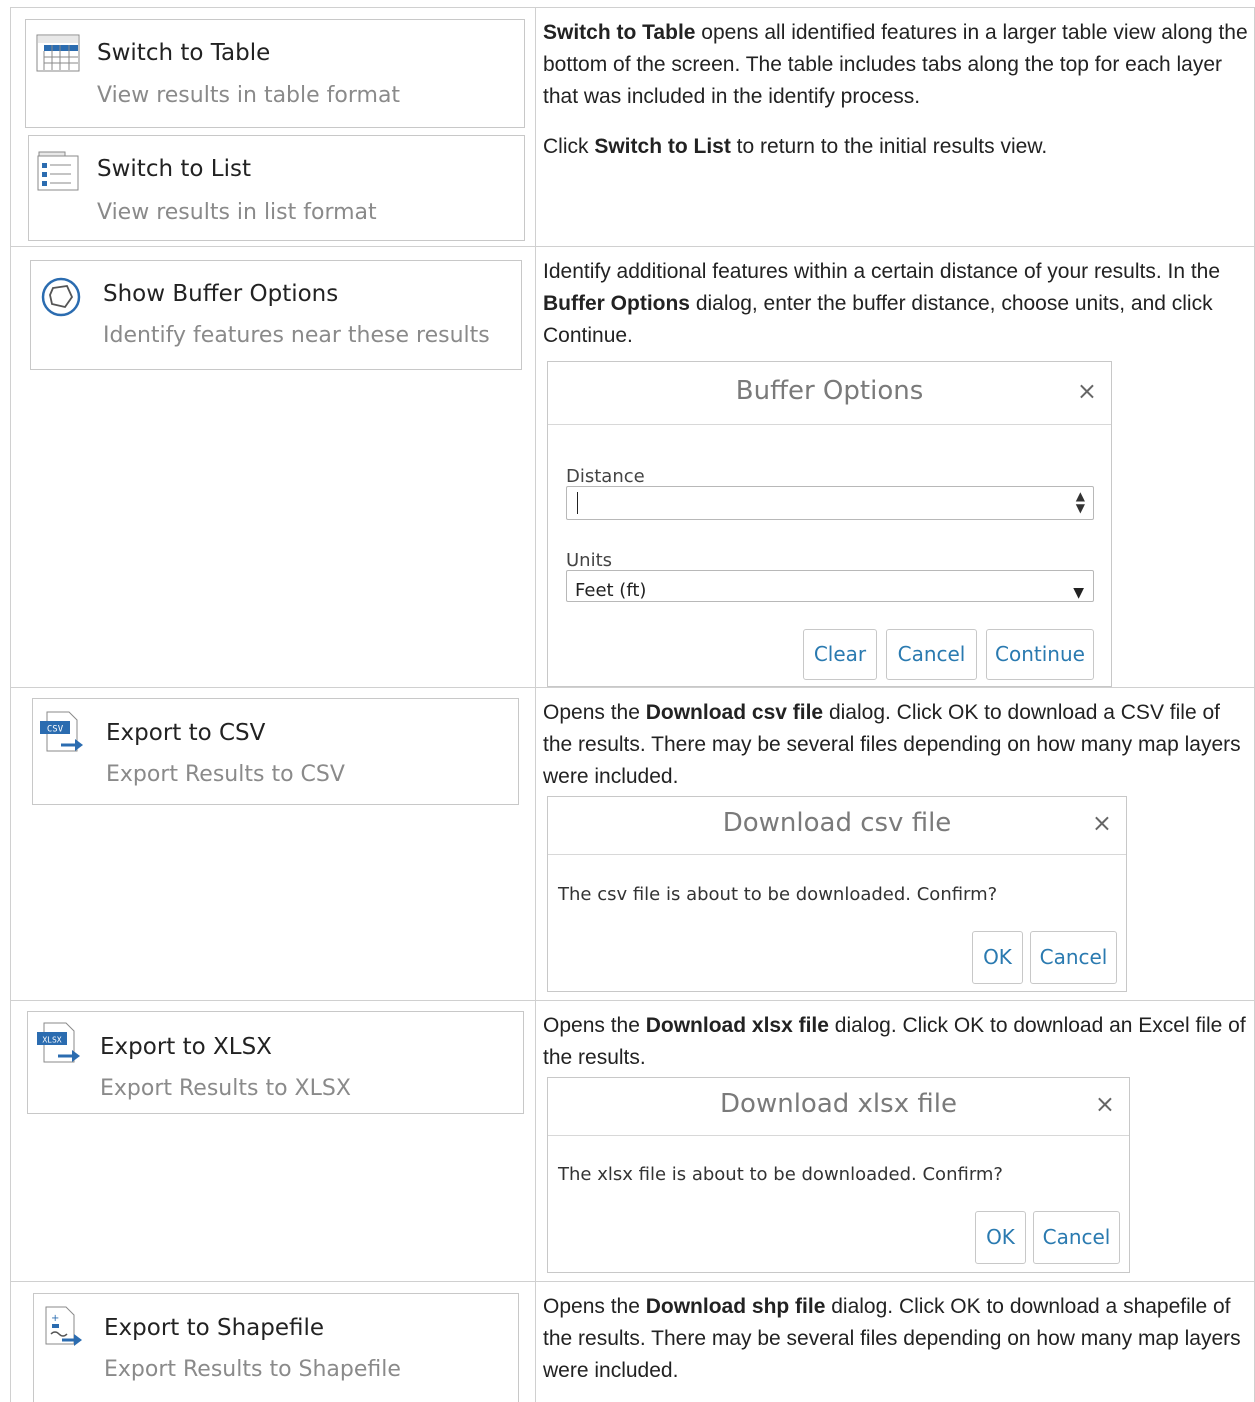 The width and height of the screenshot is (1255, 1402). What do you see at coordinates (734, 712) in the screenshot?
I see `csv-term: Download csv file` at bounding box center [734, 712].